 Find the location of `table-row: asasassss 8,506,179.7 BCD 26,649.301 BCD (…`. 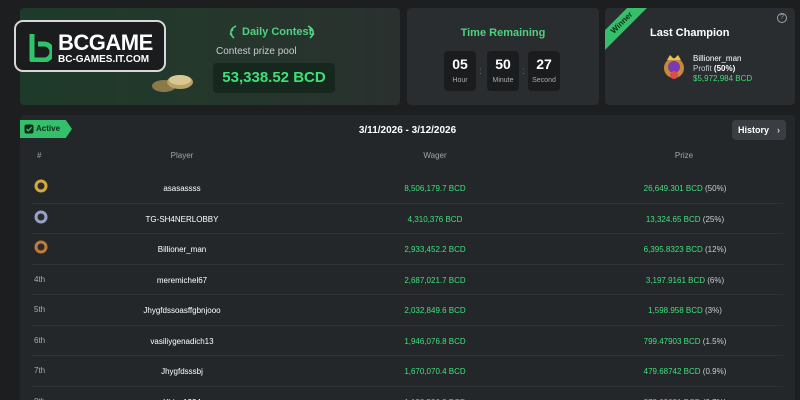

table-row: asasassss 8,506,179.7 BCD 26,649.301 BCD (… is located at coordinates (407, 188).